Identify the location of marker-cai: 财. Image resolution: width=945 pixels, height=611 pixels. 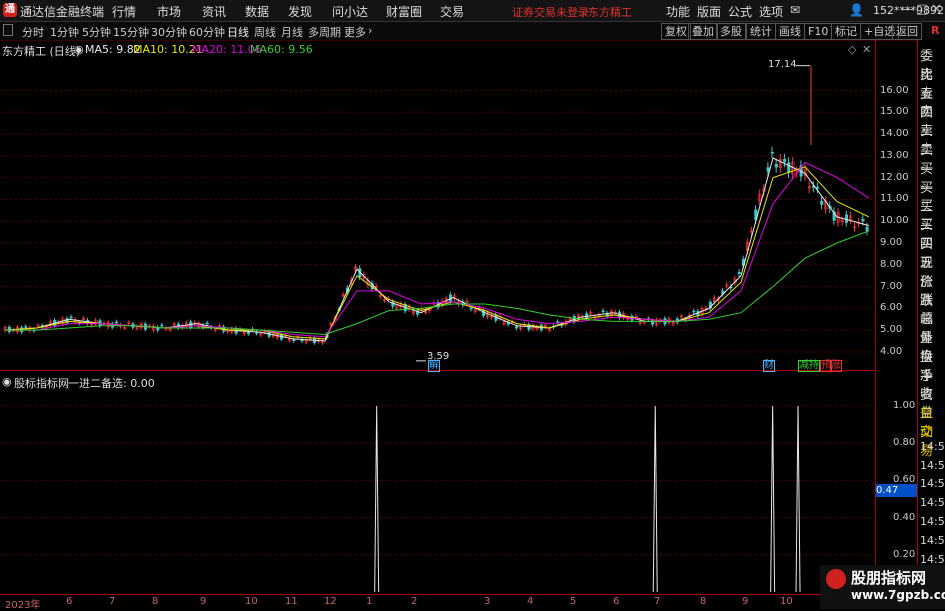
(769, 366).